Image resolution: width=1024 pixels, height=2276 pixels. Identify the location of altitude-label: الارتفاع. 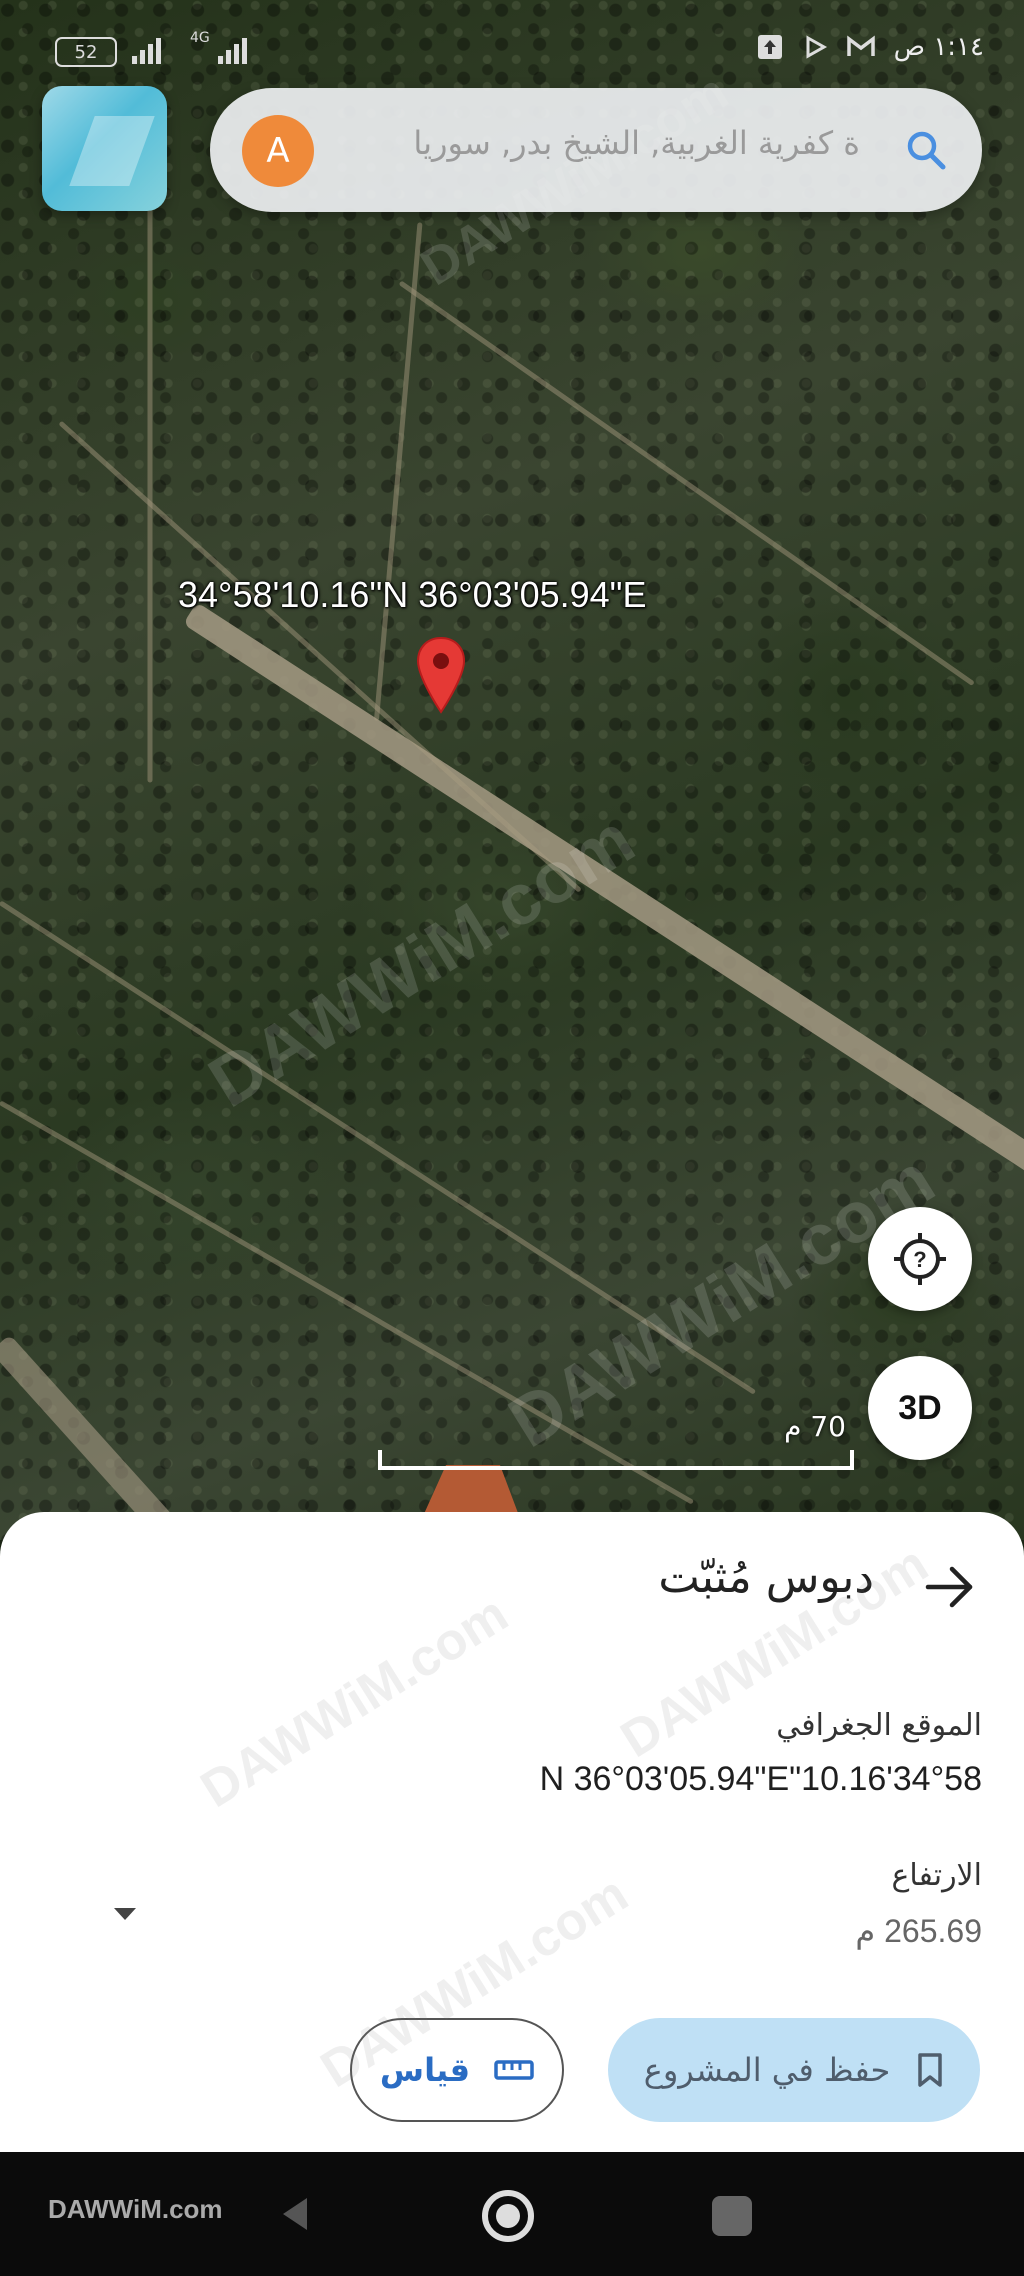
(937, 1875).